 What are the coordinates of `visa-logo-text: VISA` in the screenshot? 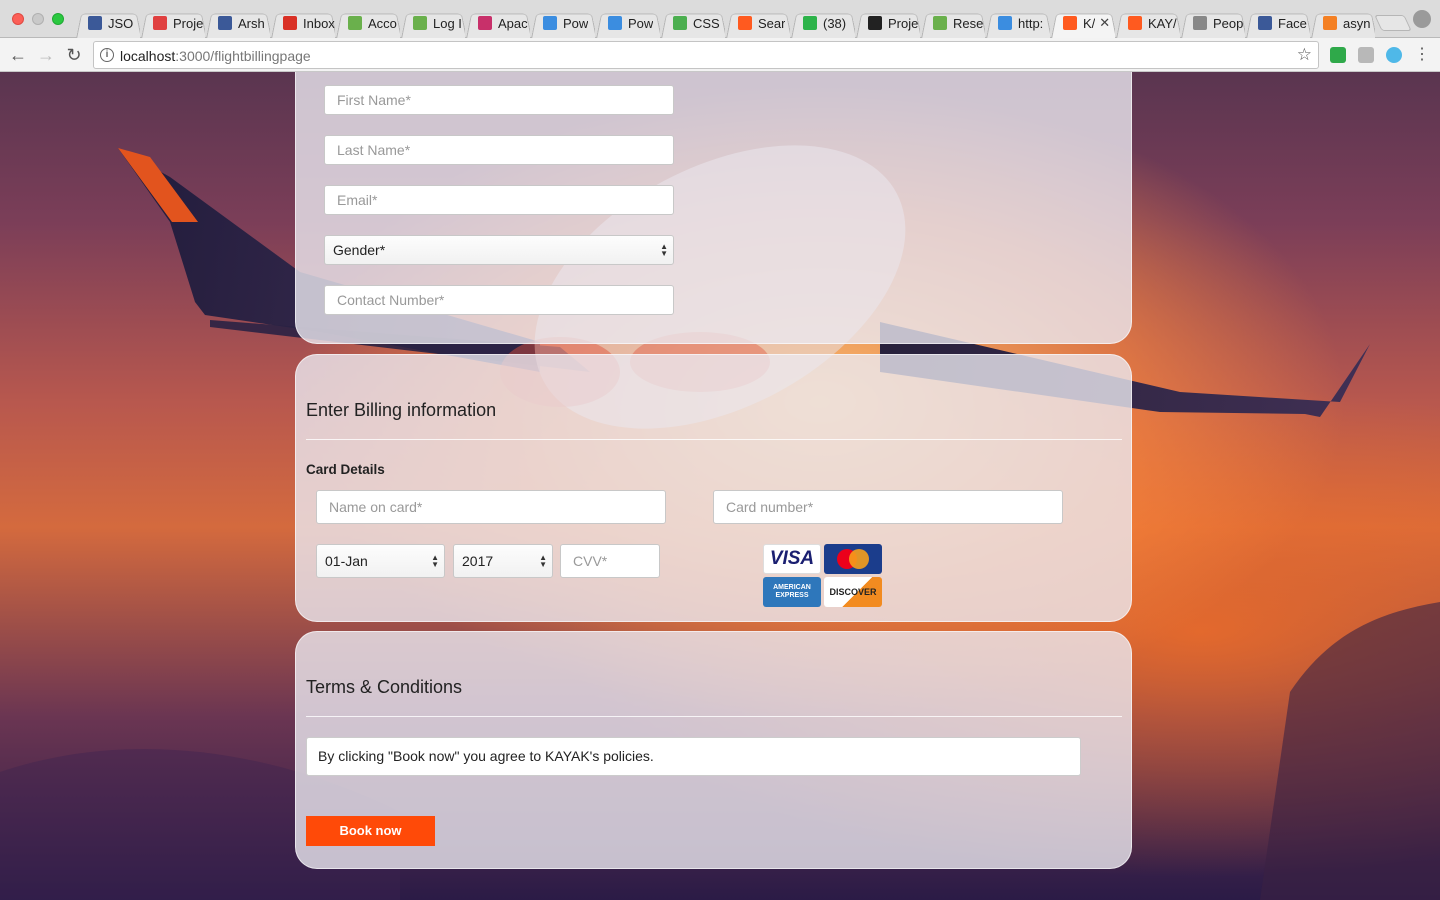 It's located at (792, 558).